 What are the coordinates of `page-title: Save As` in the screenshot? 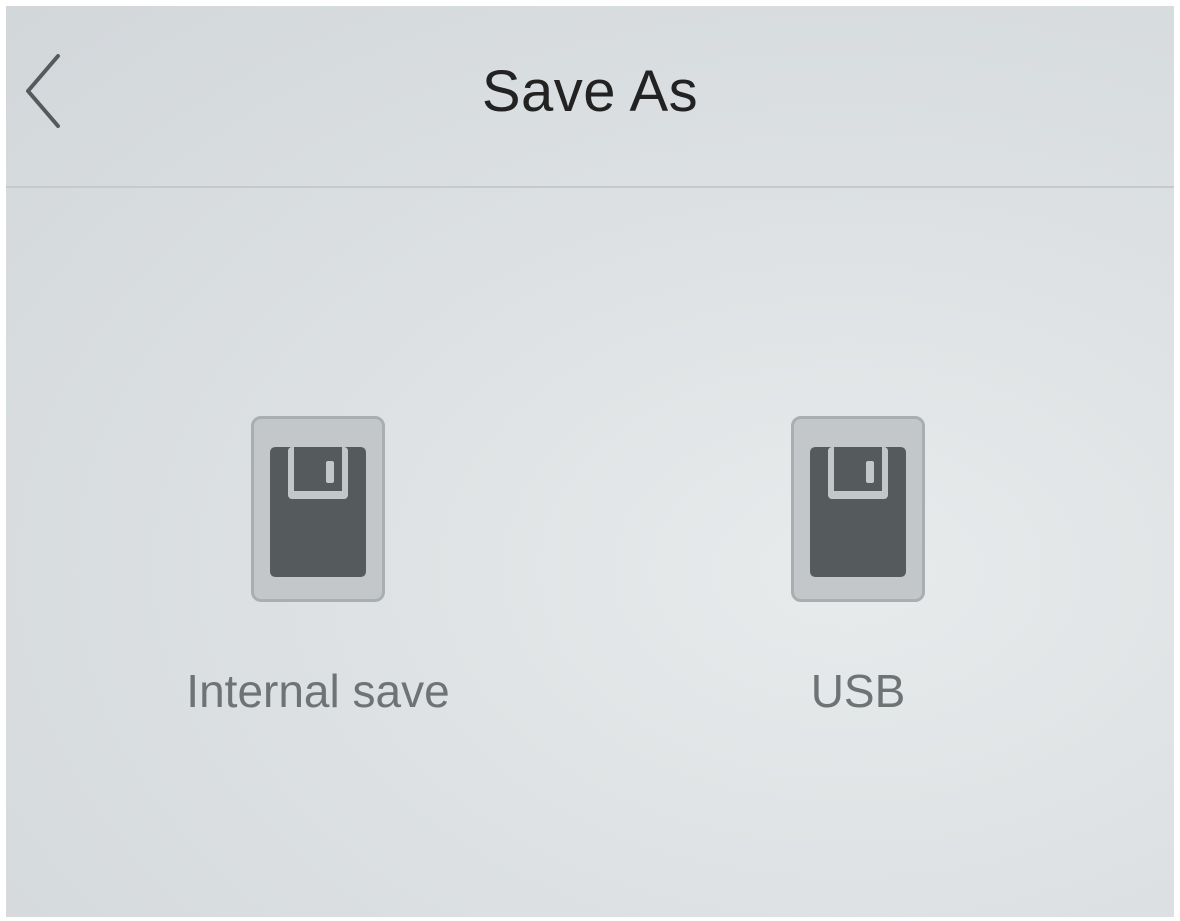 It's located at (590, 91).